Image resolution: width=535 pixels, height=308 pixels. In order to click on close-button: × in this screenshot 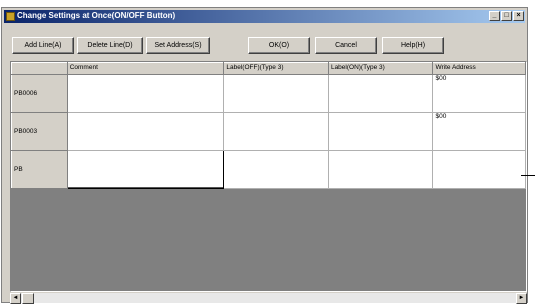, I will do `click(518, 16)`.